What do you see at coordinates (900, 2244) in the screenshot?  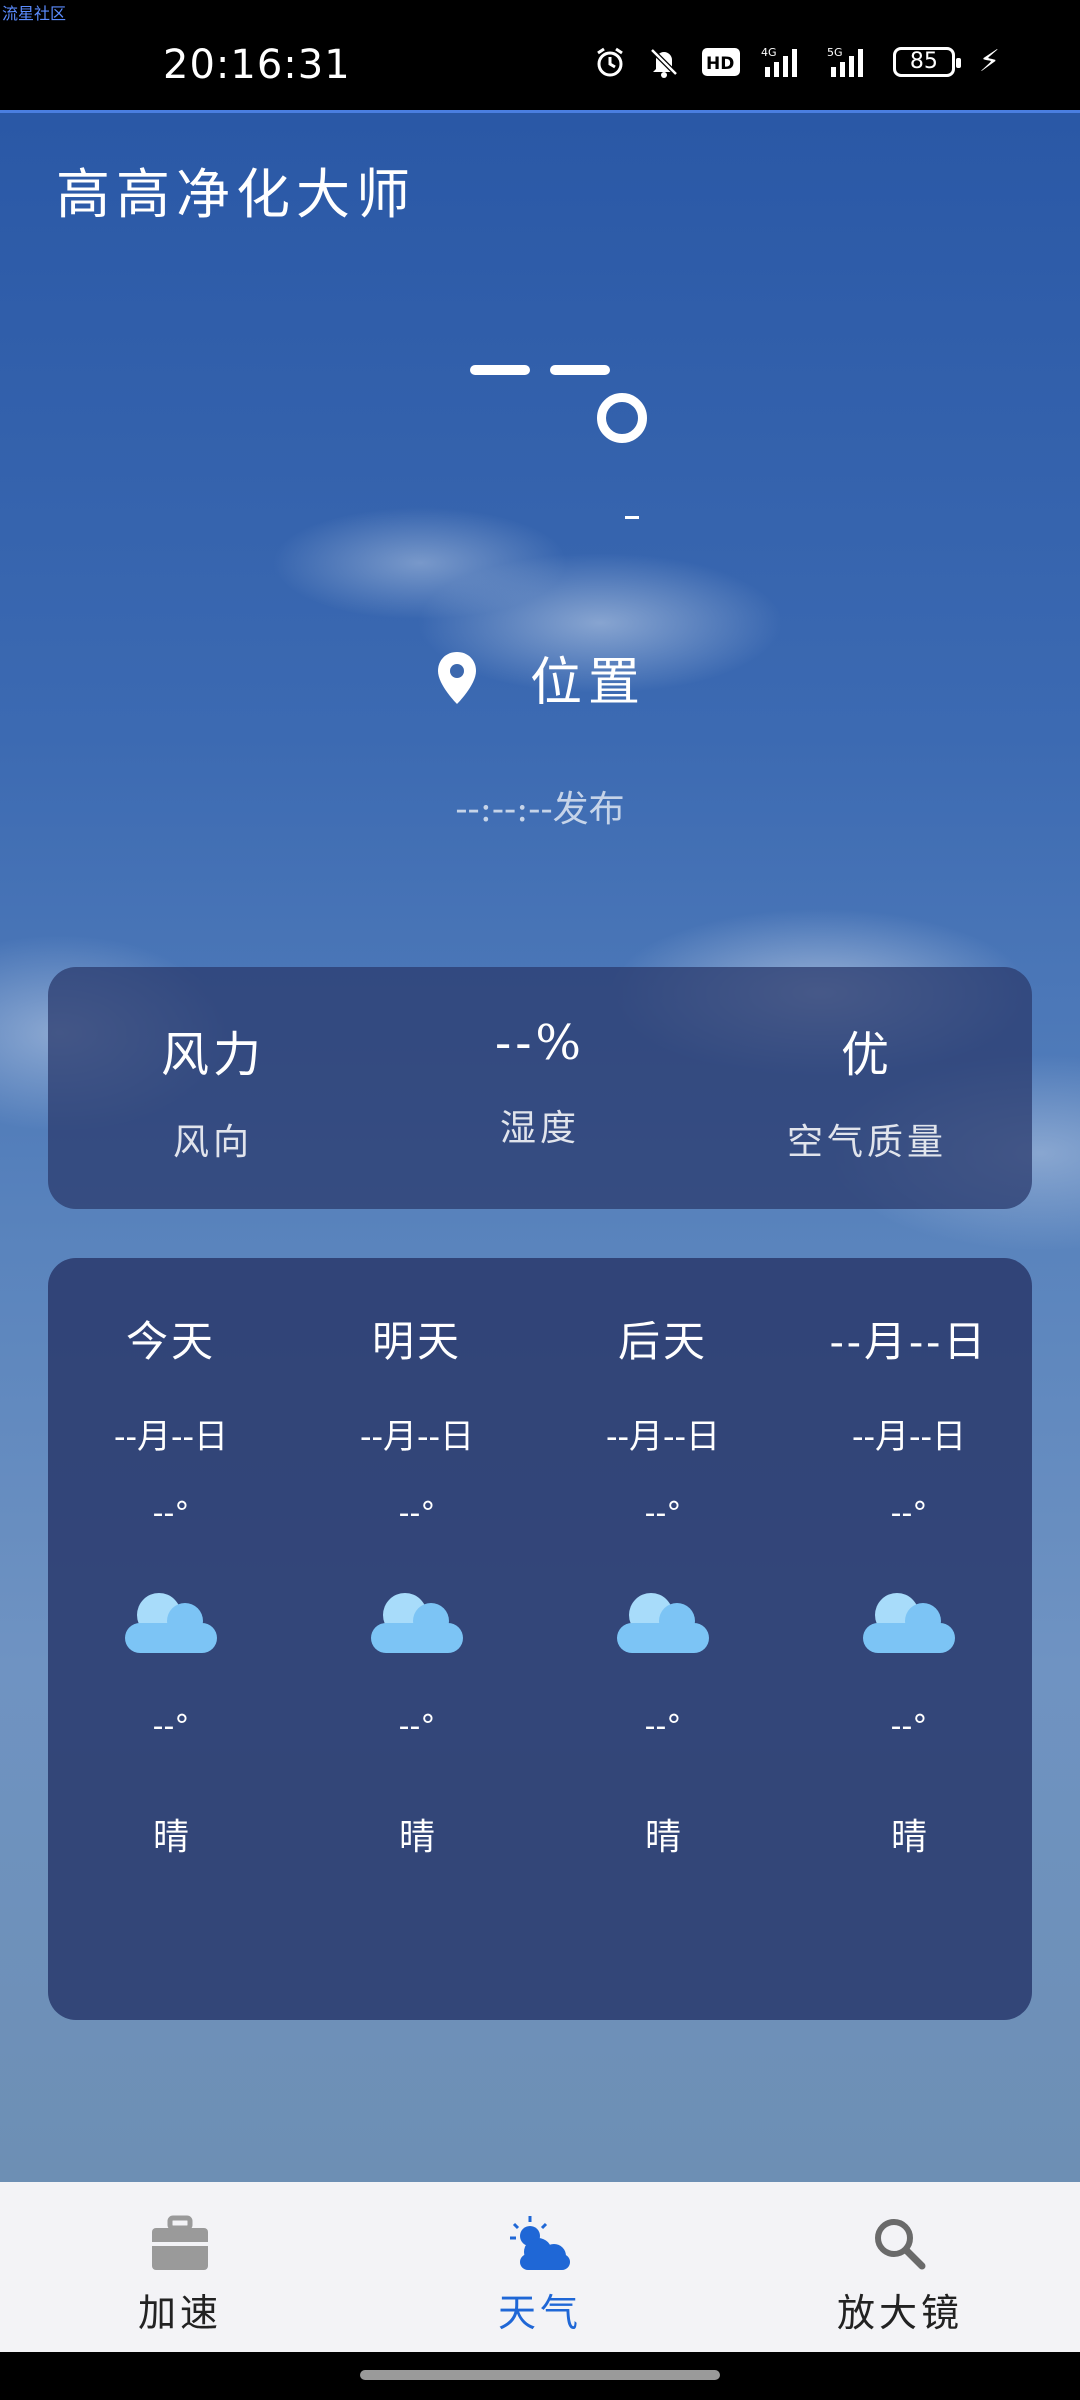 I see `magnifier-icon` at bounding box center [900, 2244].